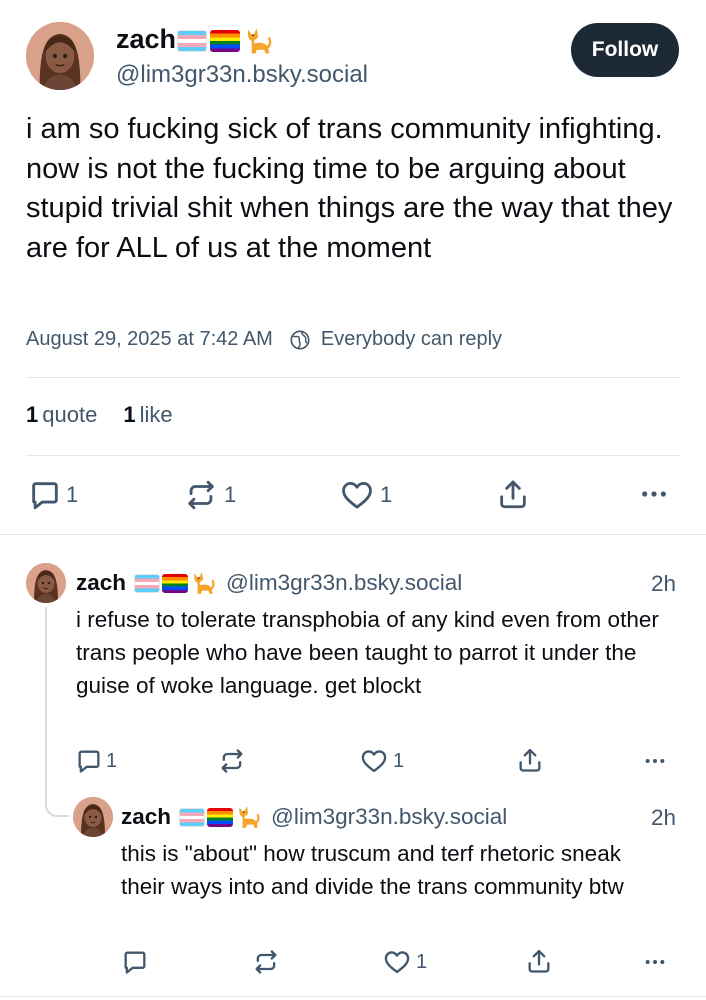 This screenshot has width=706, height=1000. Describe the element at coordinates (61, 415) in the screenshot. I see `quotes-stat: 1 quote` at that location.